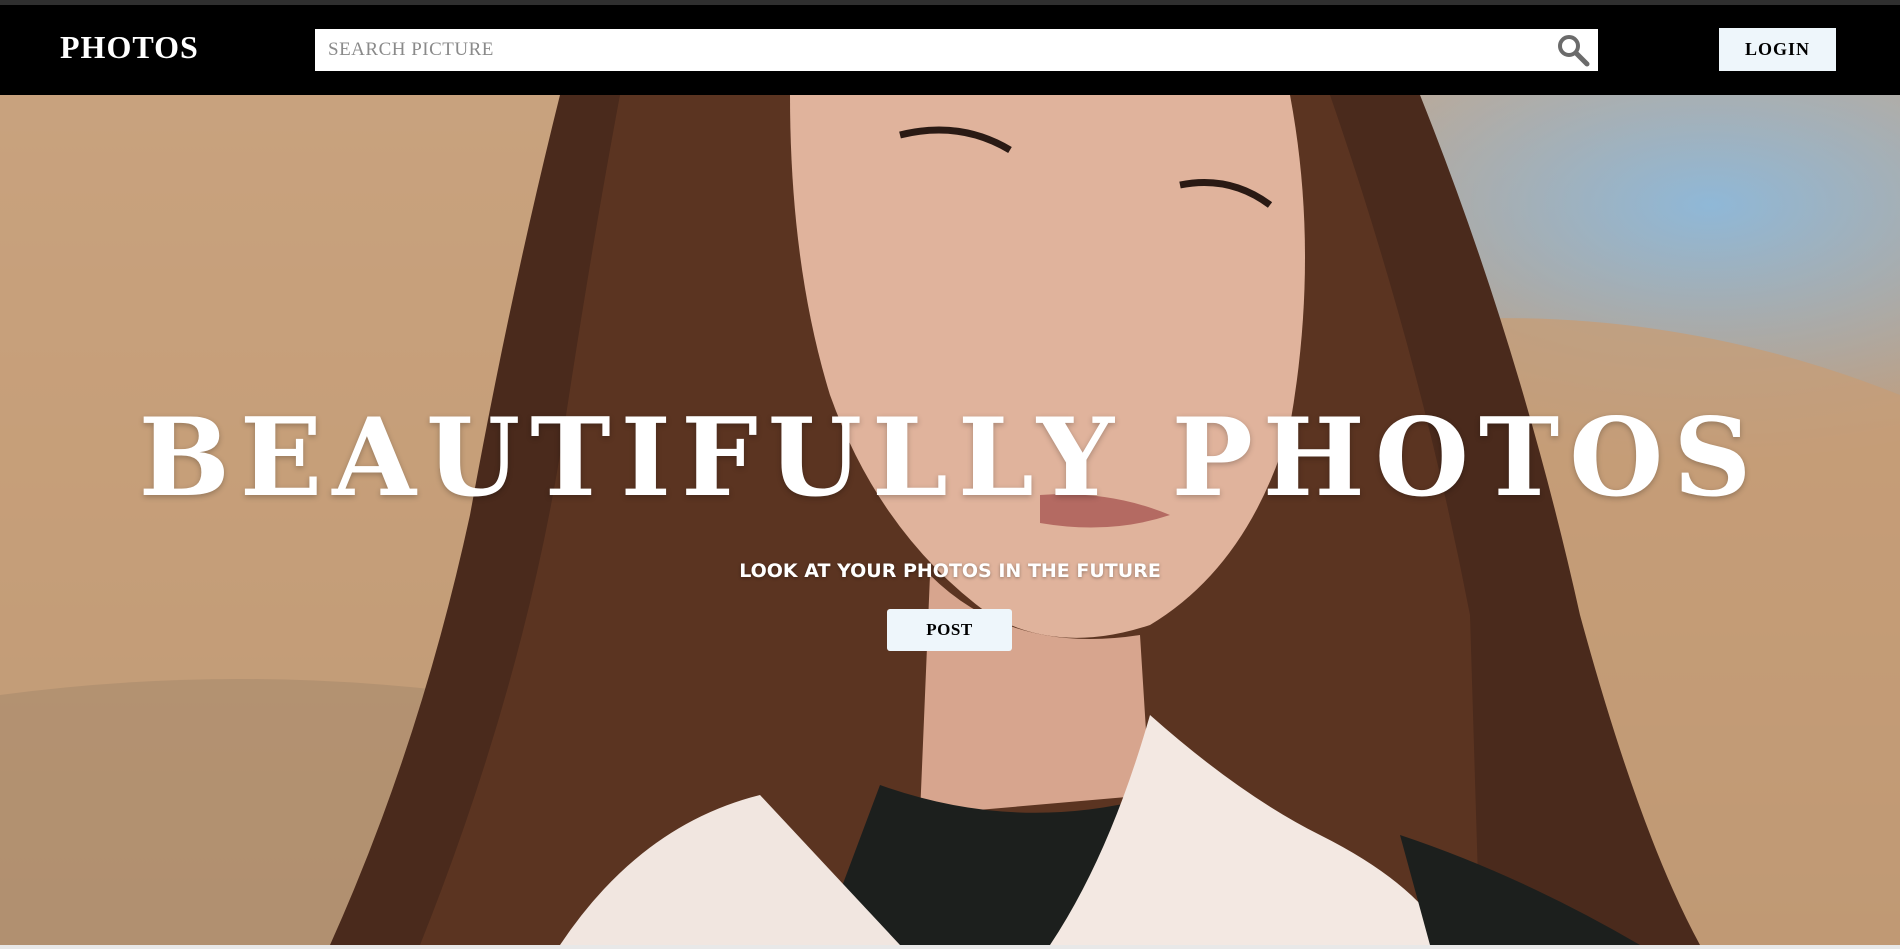 This screenshot has width=1900, height=949. I want to click on search-icon, so click(1573, 50).